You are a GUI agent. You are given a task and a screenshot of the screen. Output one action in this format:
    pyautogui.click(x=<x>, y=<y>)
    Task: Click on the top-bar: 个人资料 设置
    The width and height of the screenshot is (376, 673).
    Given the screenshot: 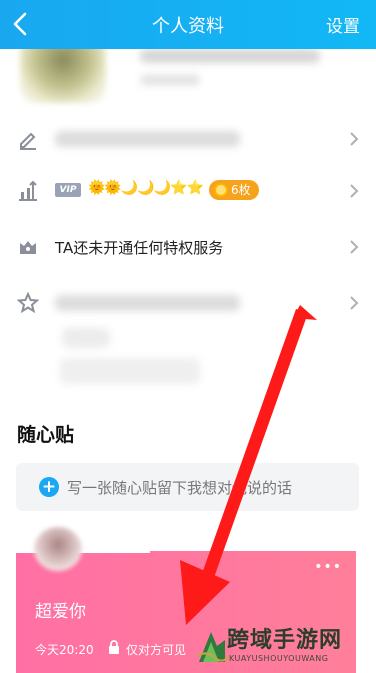 What is the action you would take?
    pyautogui.click(x=188, y=24)
    